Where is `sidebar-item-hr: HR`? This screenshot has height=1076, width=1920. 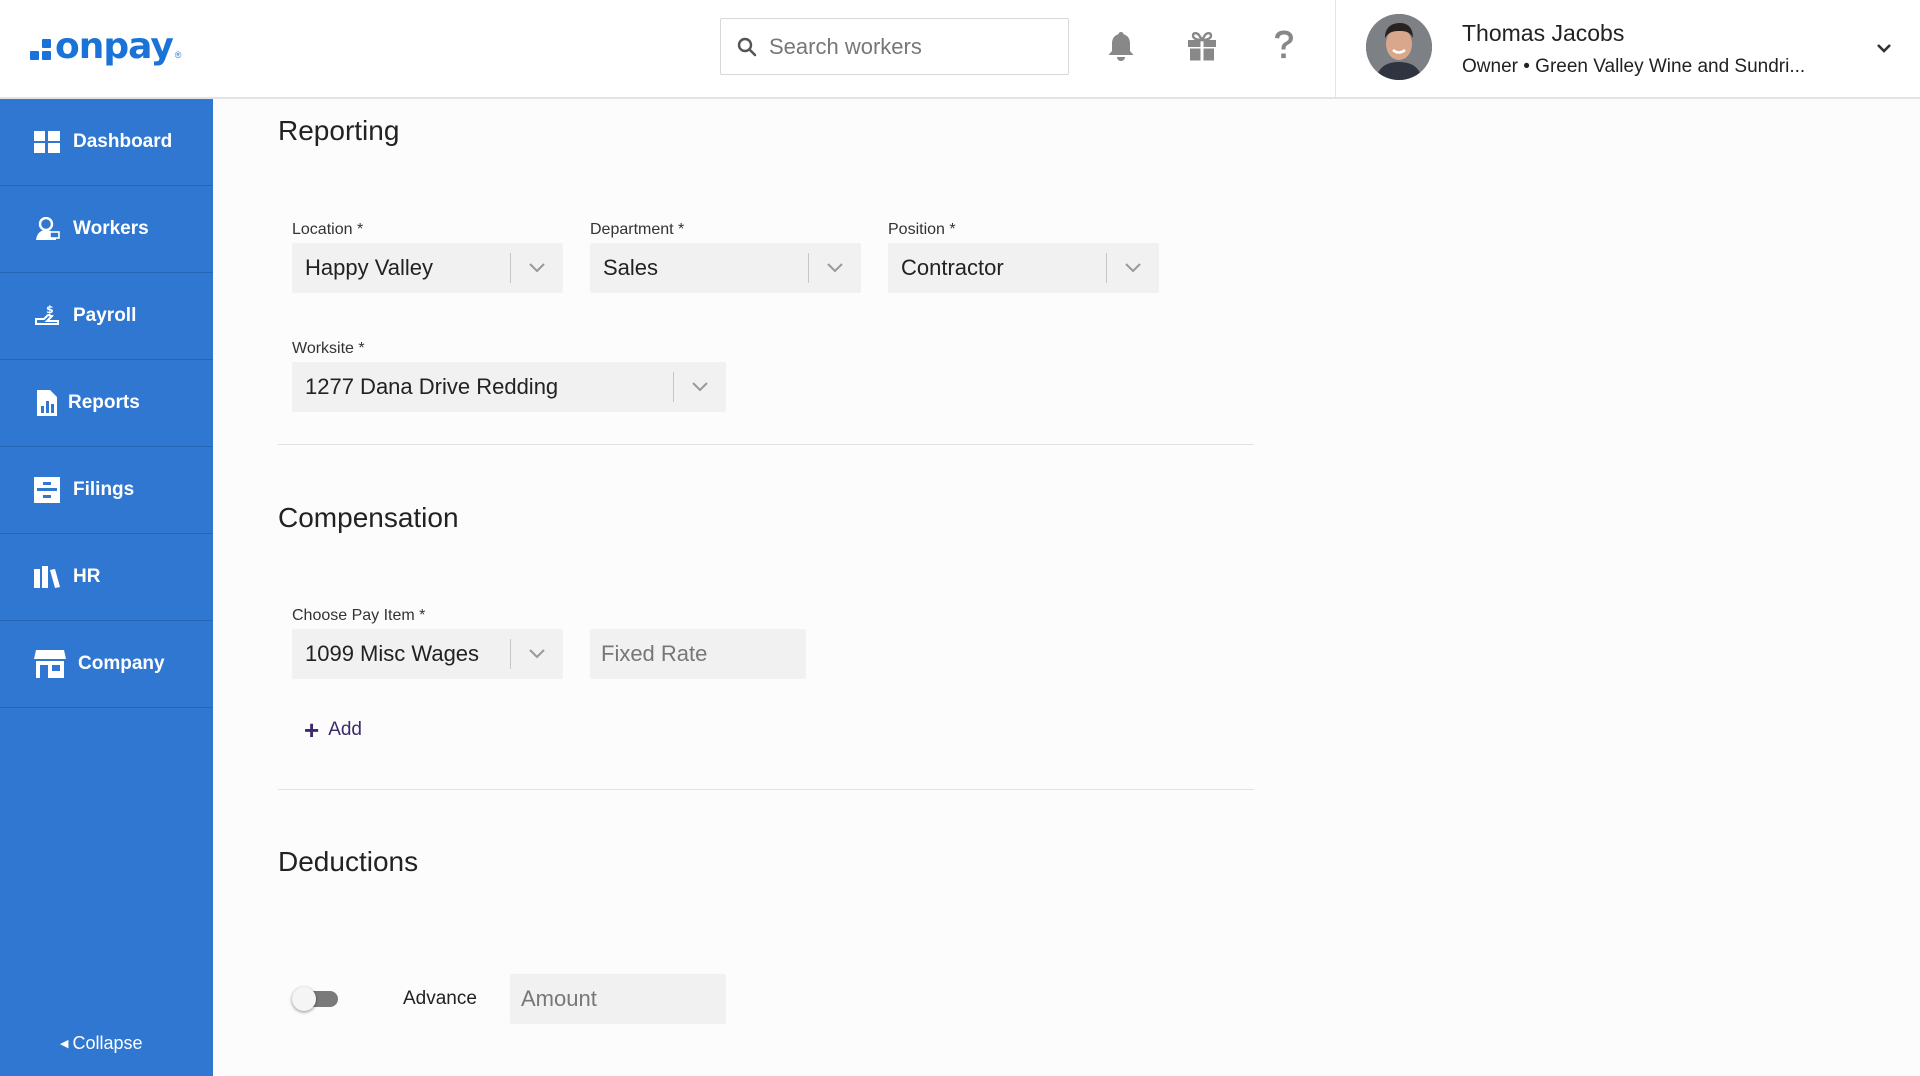 sidebar-item-hr: HR is located at coordinates (106, 577).